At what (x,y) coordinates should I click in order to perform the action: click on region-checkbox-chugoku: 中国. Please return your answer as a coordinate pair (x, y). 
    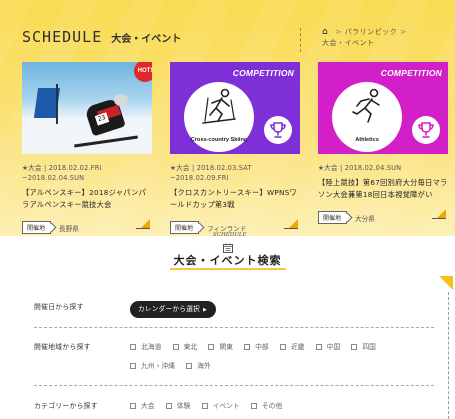
    Looking at the image, I should click on (327, 347).